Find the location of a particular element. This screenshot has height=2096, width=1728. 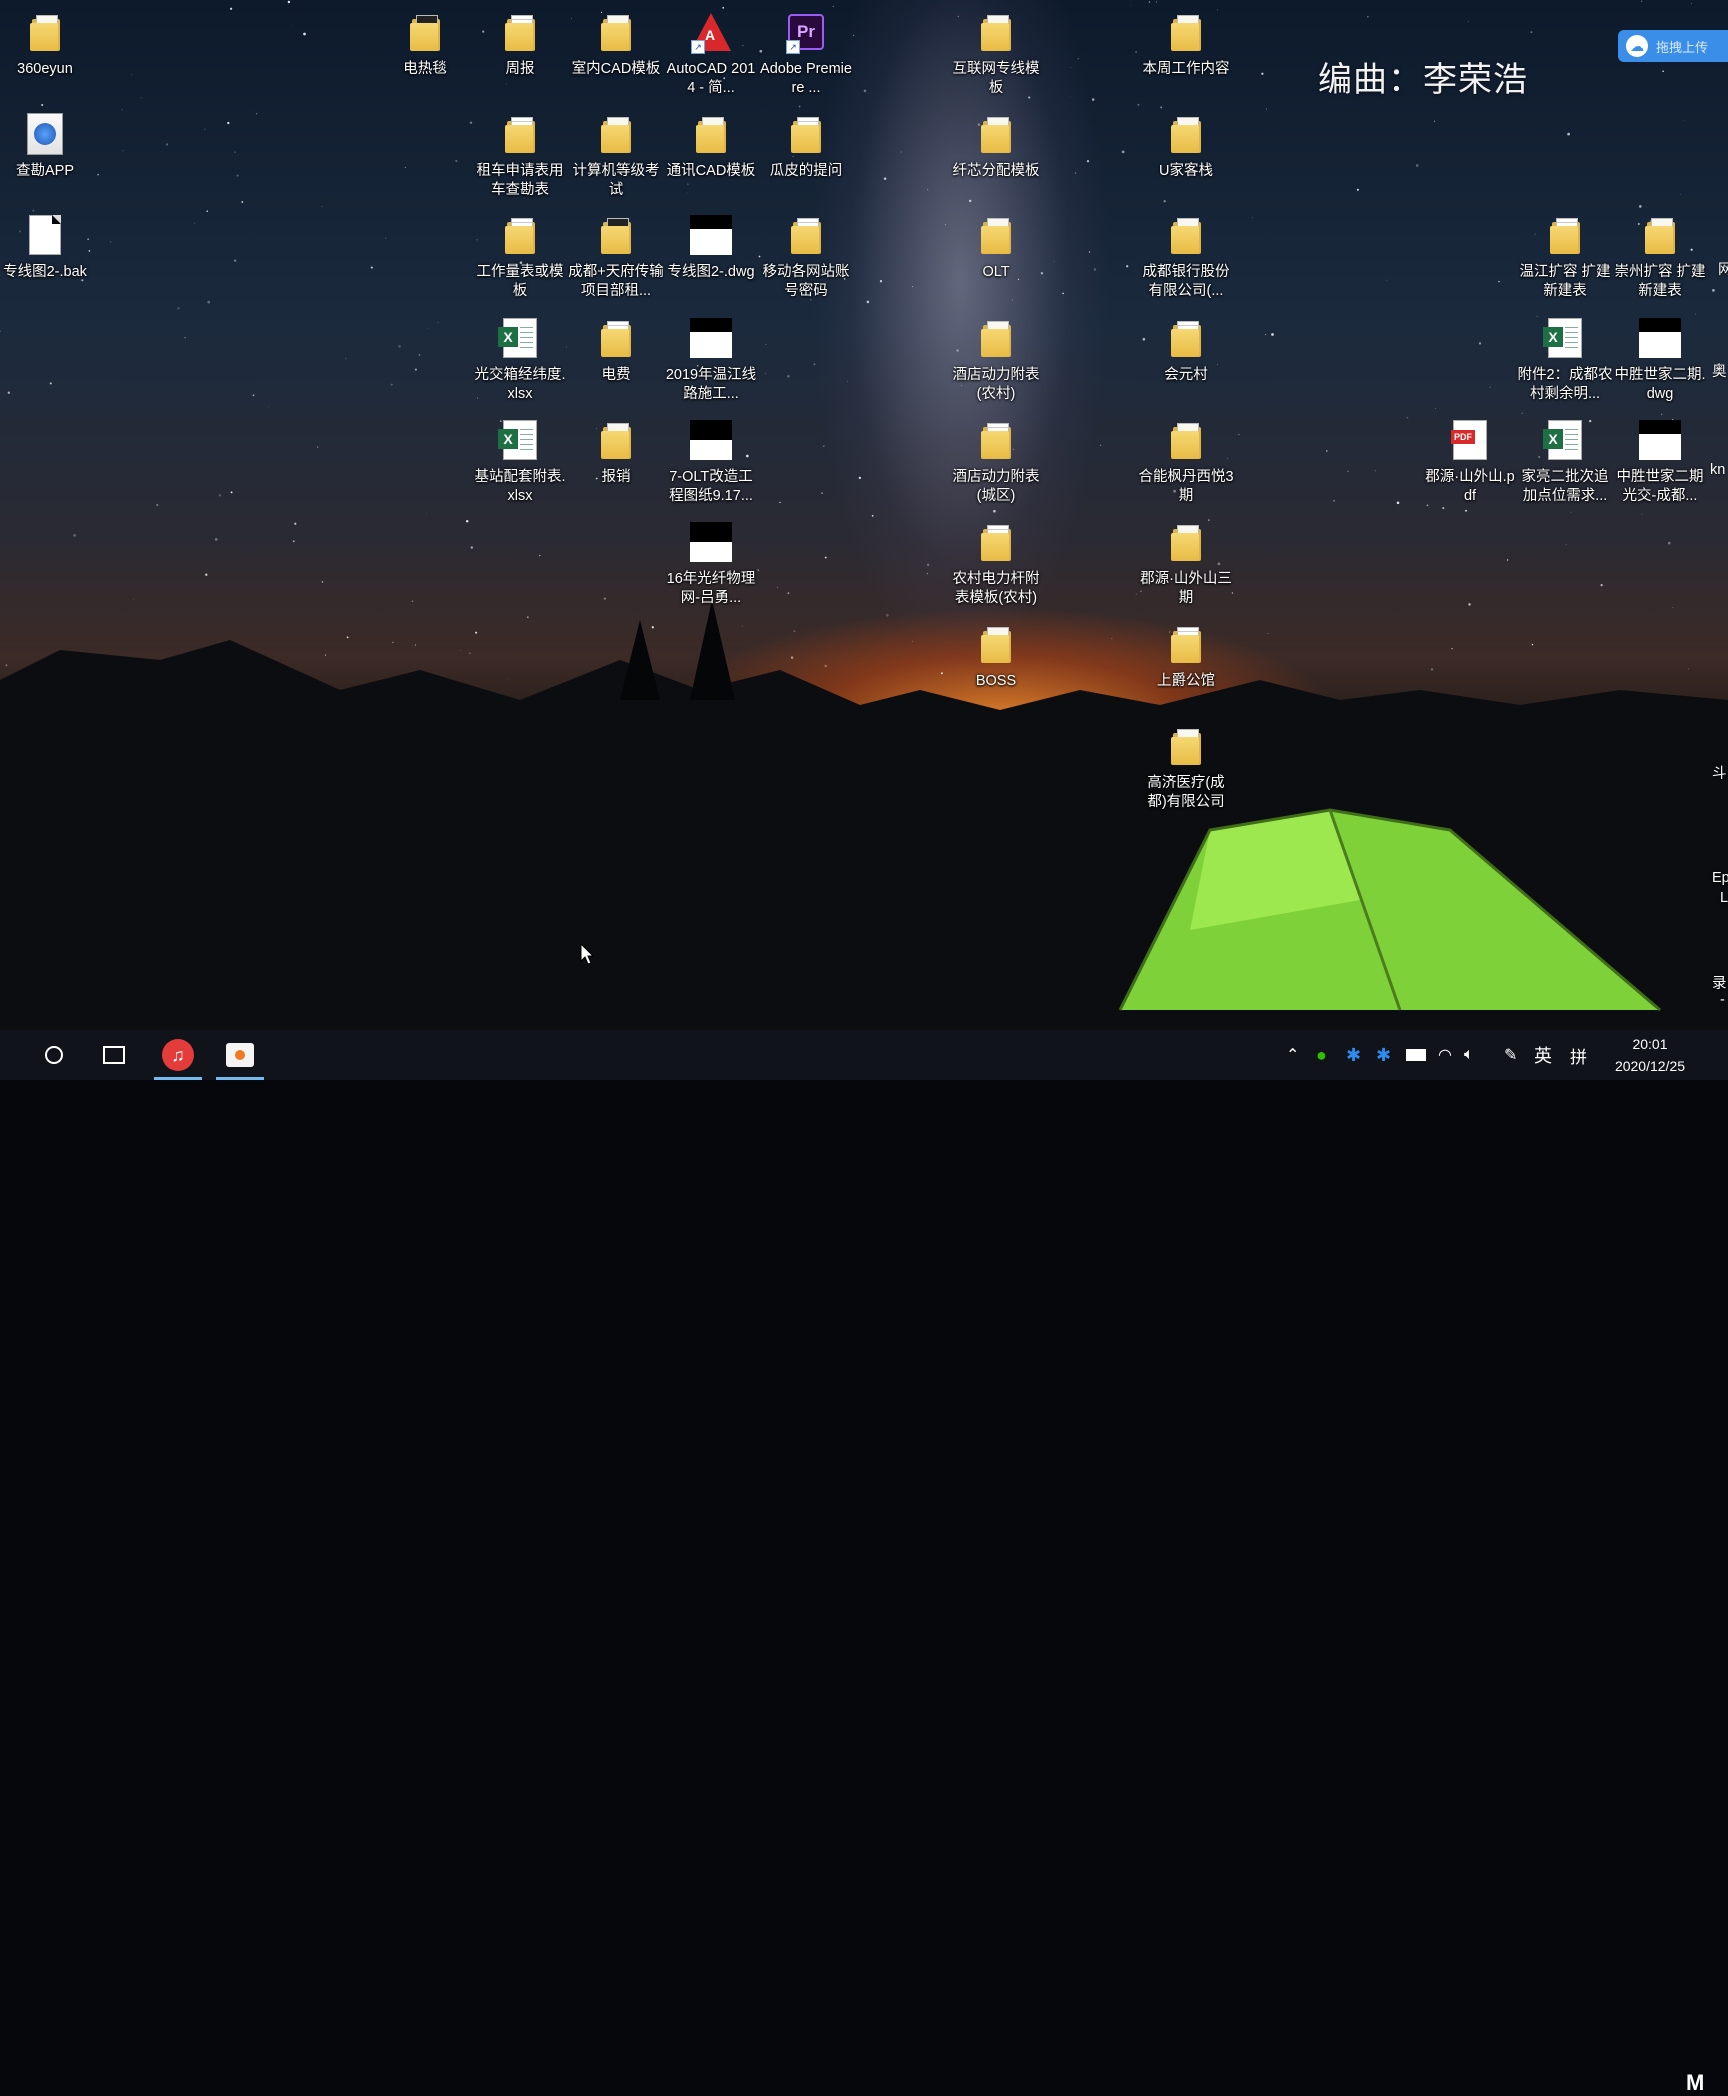

desktop-icon-folder: 酒店动力附表(城区) is located at coordinates (996, 462).